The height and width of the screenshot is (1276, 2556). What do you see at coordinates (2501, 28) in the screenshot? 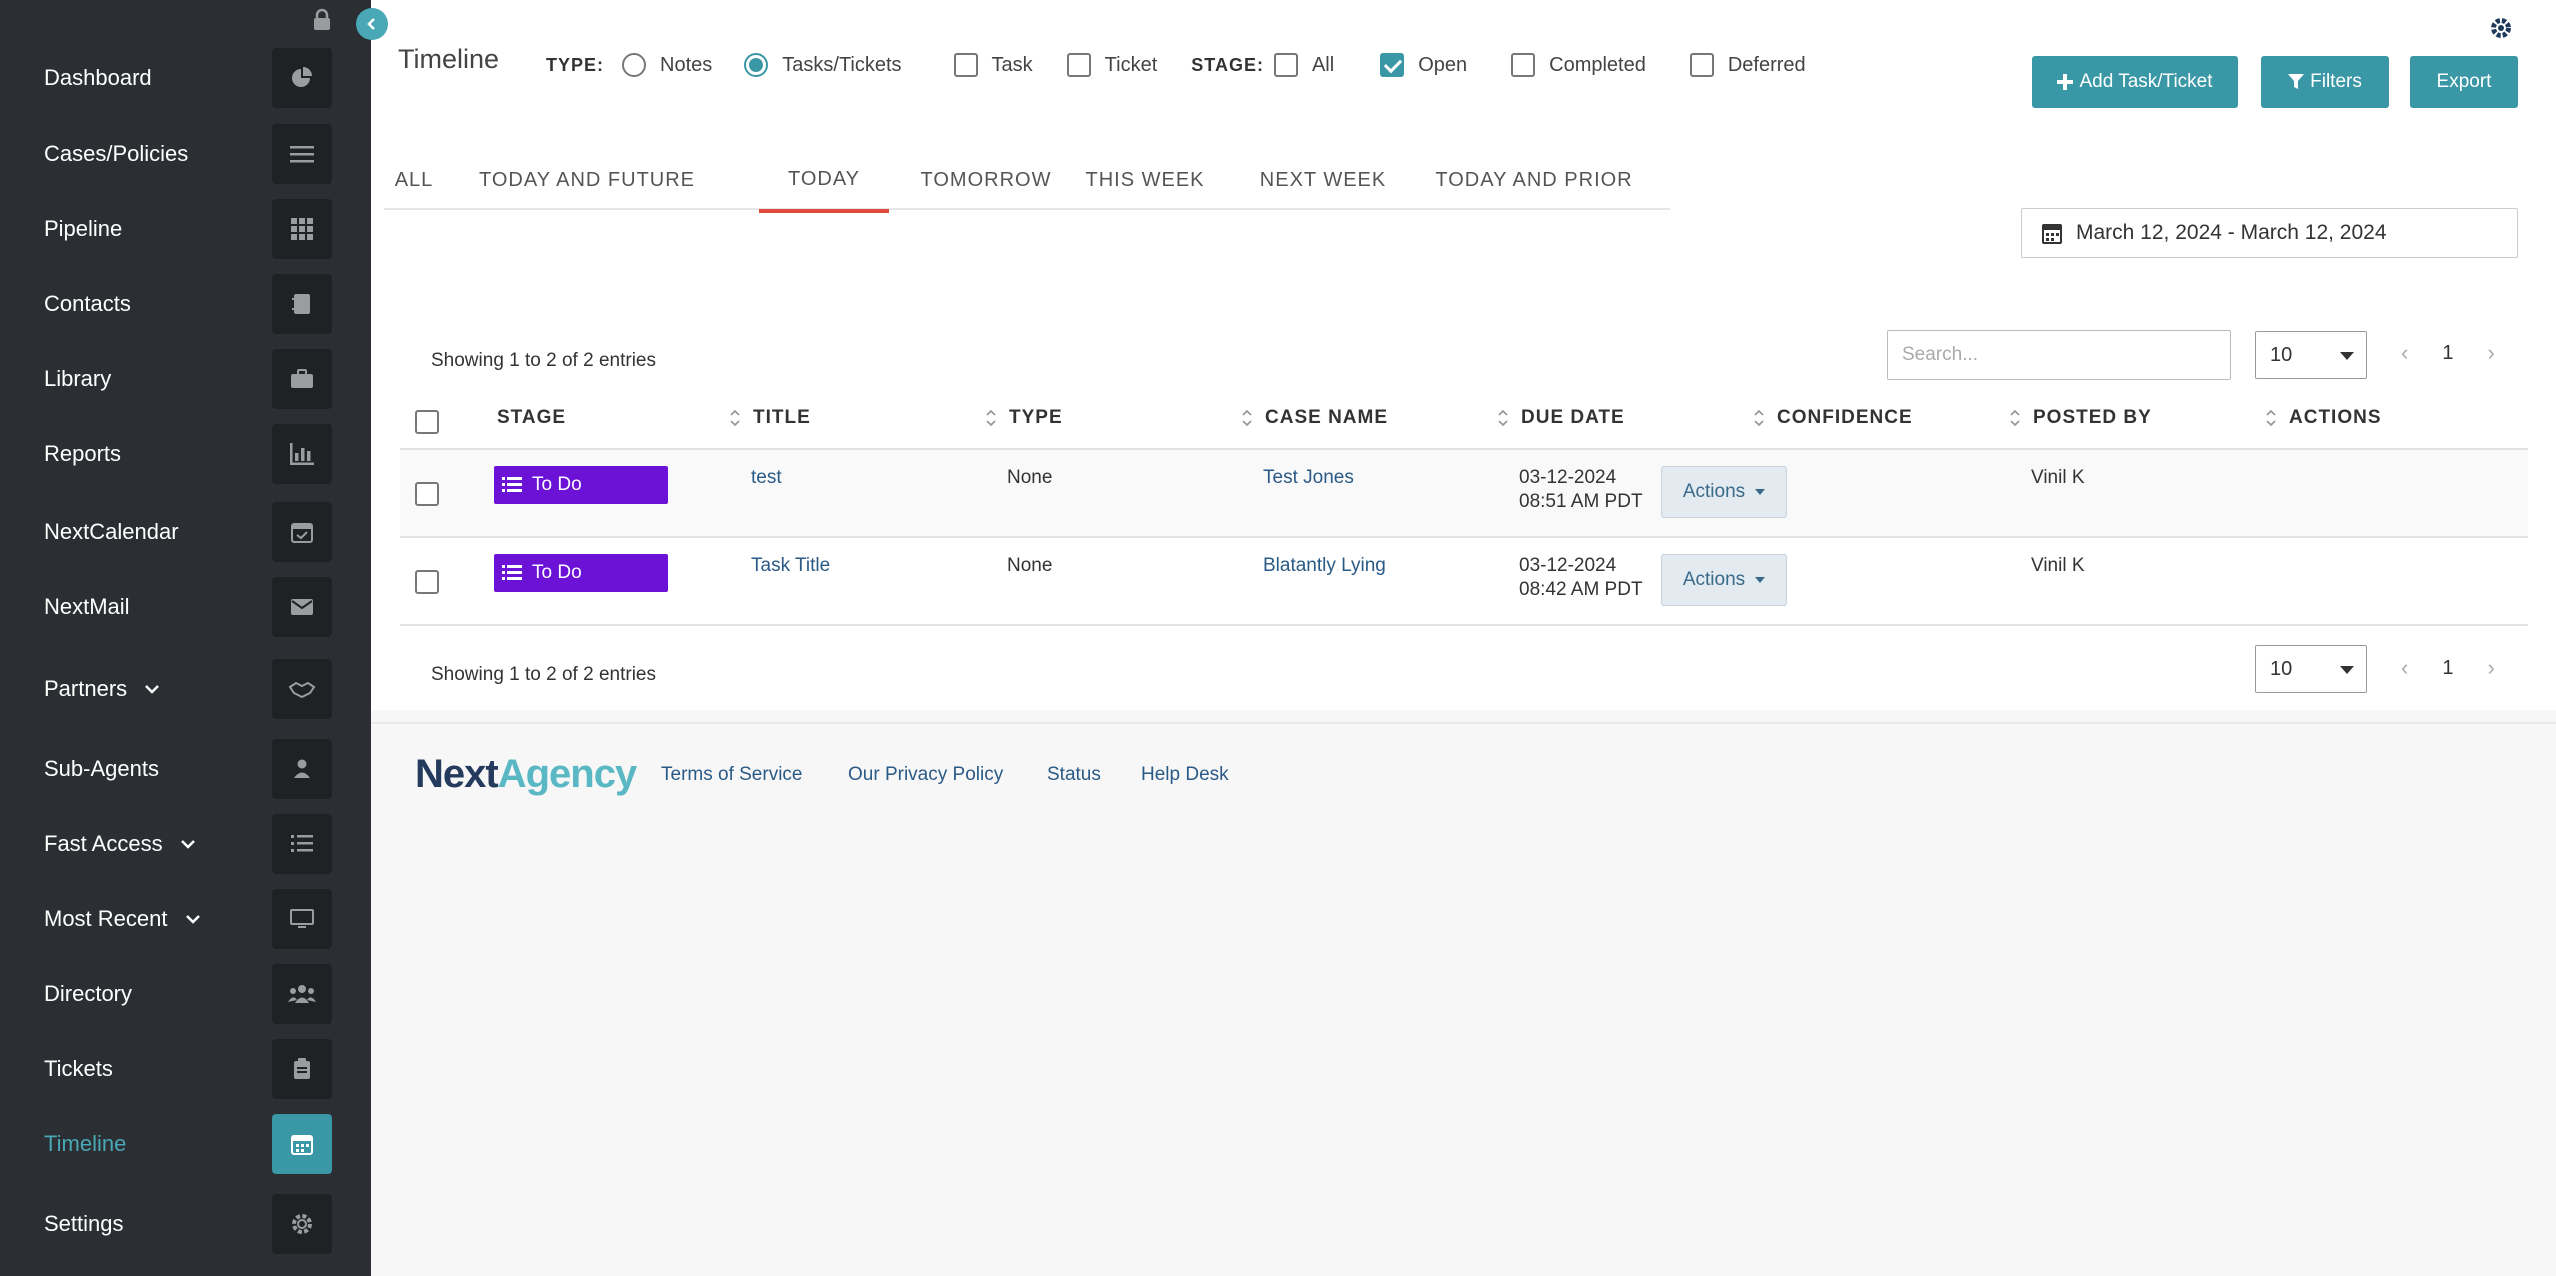
I see `gear-icon` at bounding box center [2501, 28].